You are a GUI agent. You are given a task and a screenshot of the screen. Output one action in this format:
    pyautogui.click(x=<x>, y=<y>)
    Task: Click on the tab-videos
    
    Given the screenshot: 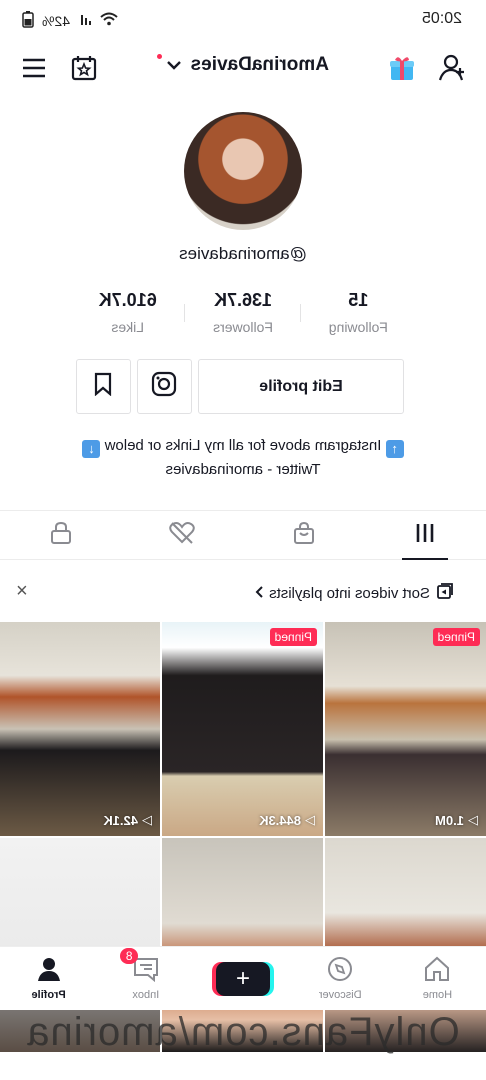 What is the action you would take?
    pyautogui.click(x=425, y=535)
    